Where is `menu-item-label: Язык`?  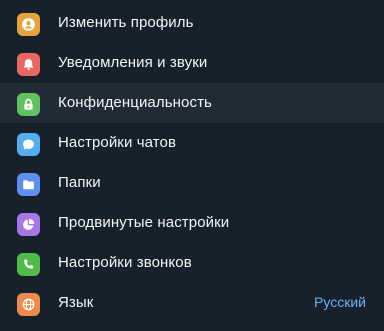
menu-item-label: Язык is located at coordinates (76, 302).